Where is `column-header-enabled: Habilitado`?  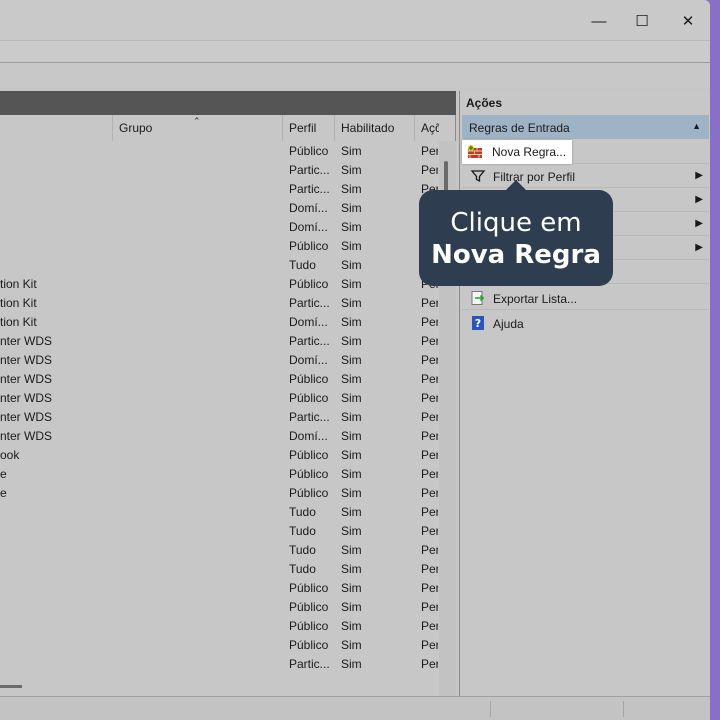 column-header-enabled: Habilitado is located at coordinates (375, 128).